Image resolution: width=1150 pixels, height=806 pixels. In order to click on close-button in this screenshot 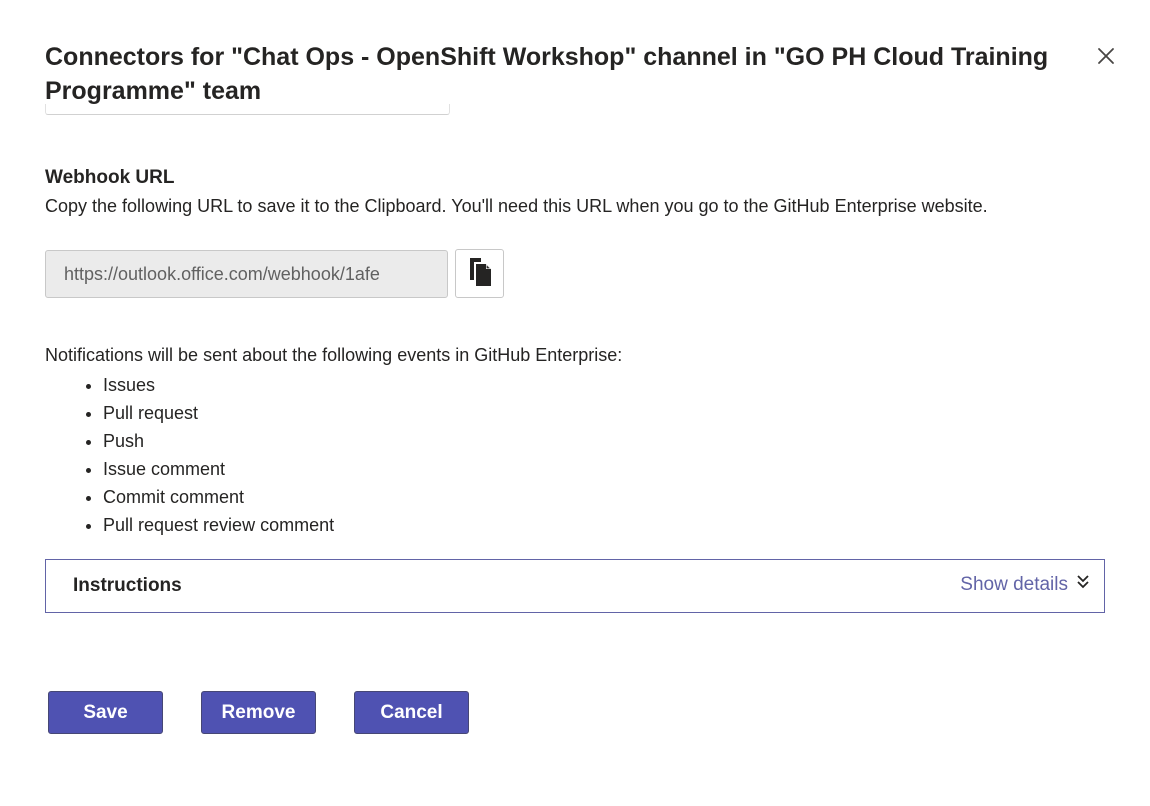, I will do `click(1106, 56)`.